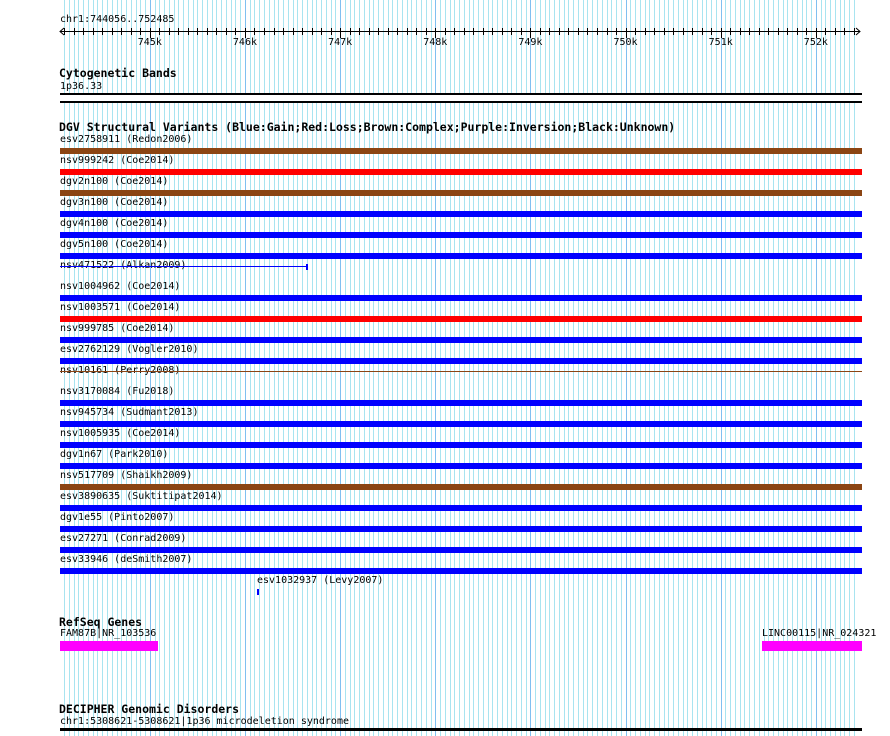  I want to click on cytoband-feature, so click(461, 98).